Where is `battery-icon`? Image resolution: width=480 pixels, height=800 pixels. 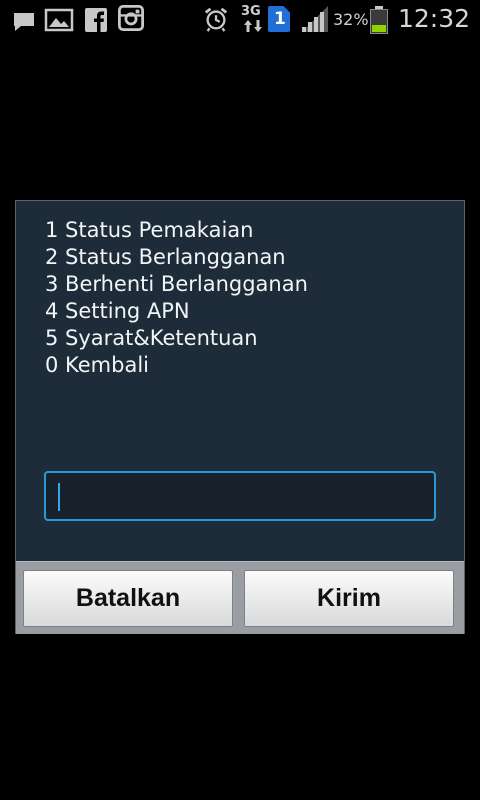
battery-icon is located at coordinates (379, 20).